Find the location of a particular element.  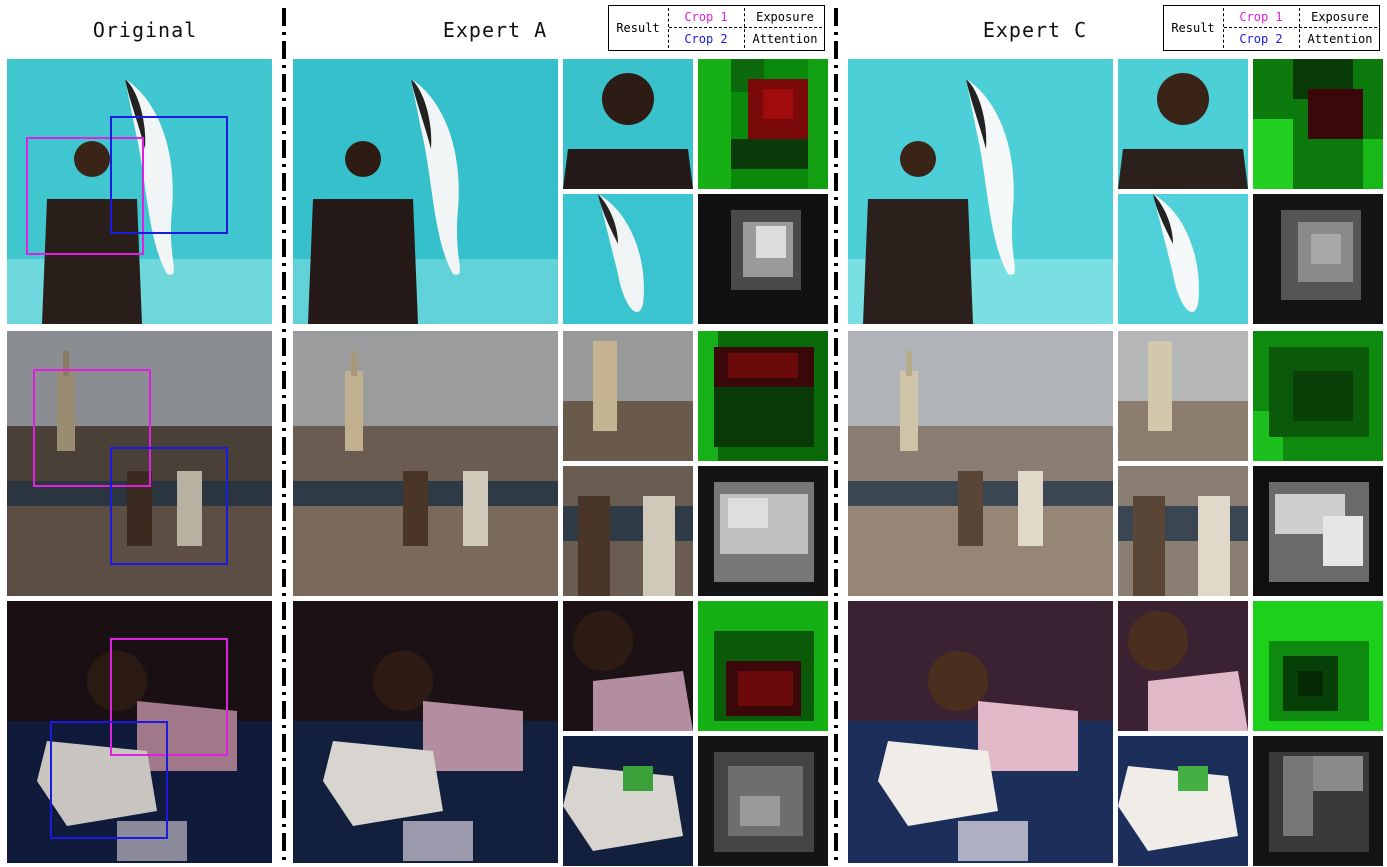

crop1-expert-c-underwater is located at coordinates (1183, 124).